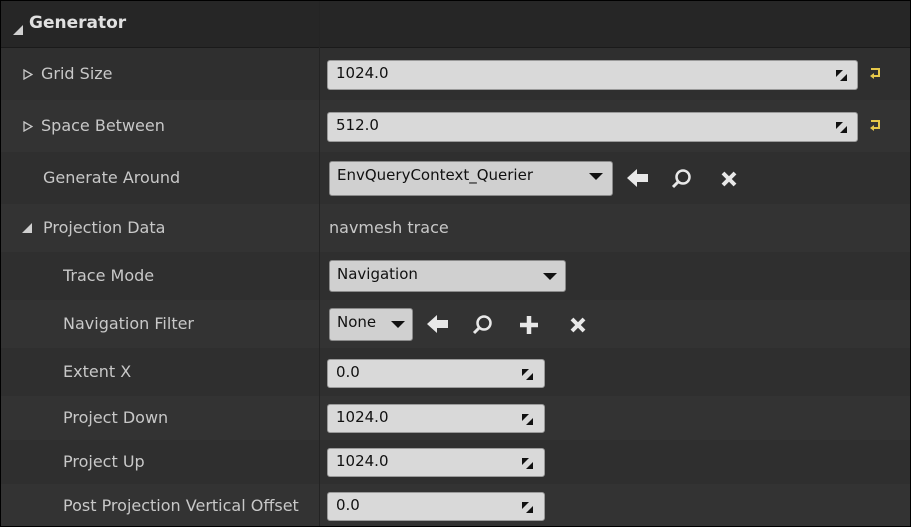 The image size is (911, 527). I want to click on row-extent-x: Extent X 0.0, so click(455, 372).